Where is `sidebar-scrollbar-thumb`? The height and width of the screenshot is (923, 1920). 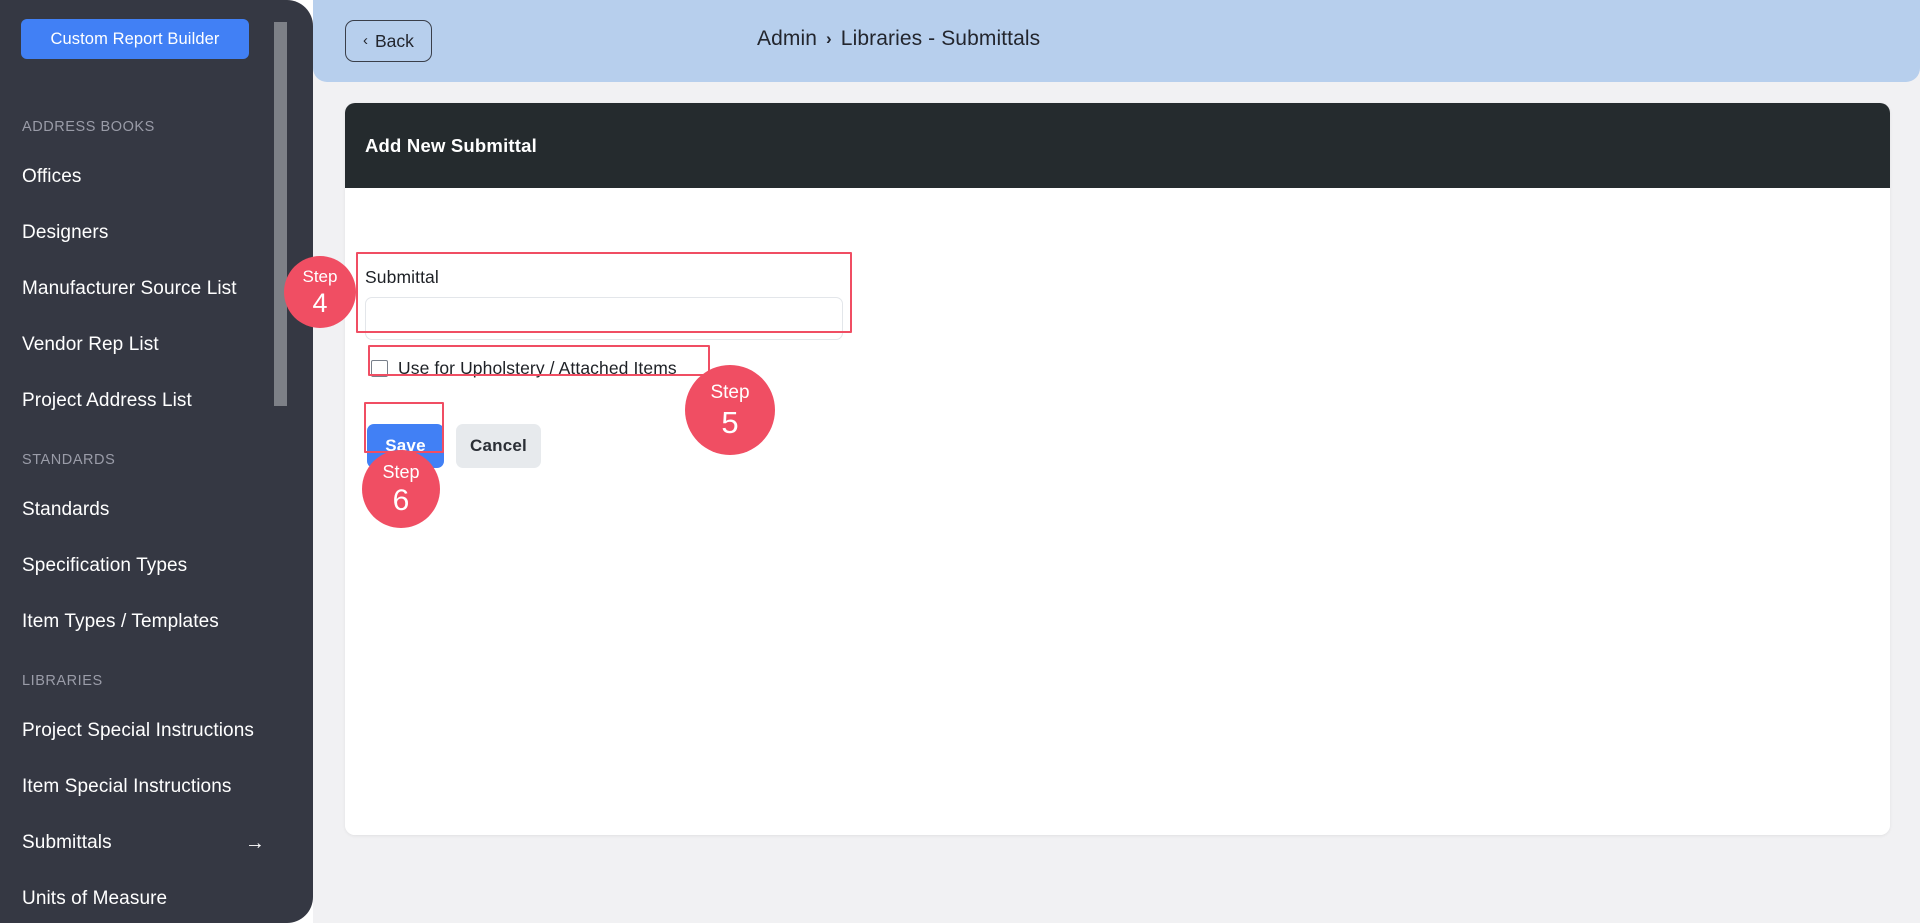
sidebar-scrollbar-thumb is located at coordinates (280, 214).